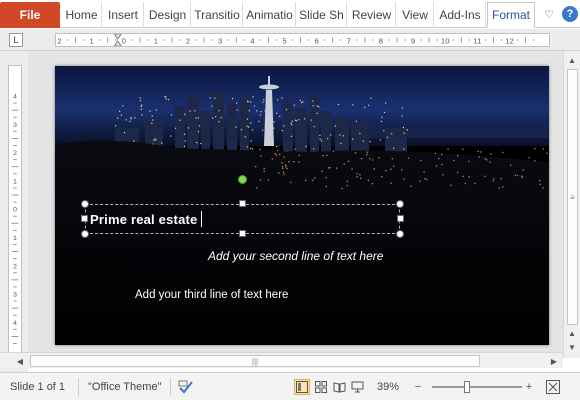 The height and width of the screenshot is (400, 580). I want to click on zoom-slider, so click(477, 387).